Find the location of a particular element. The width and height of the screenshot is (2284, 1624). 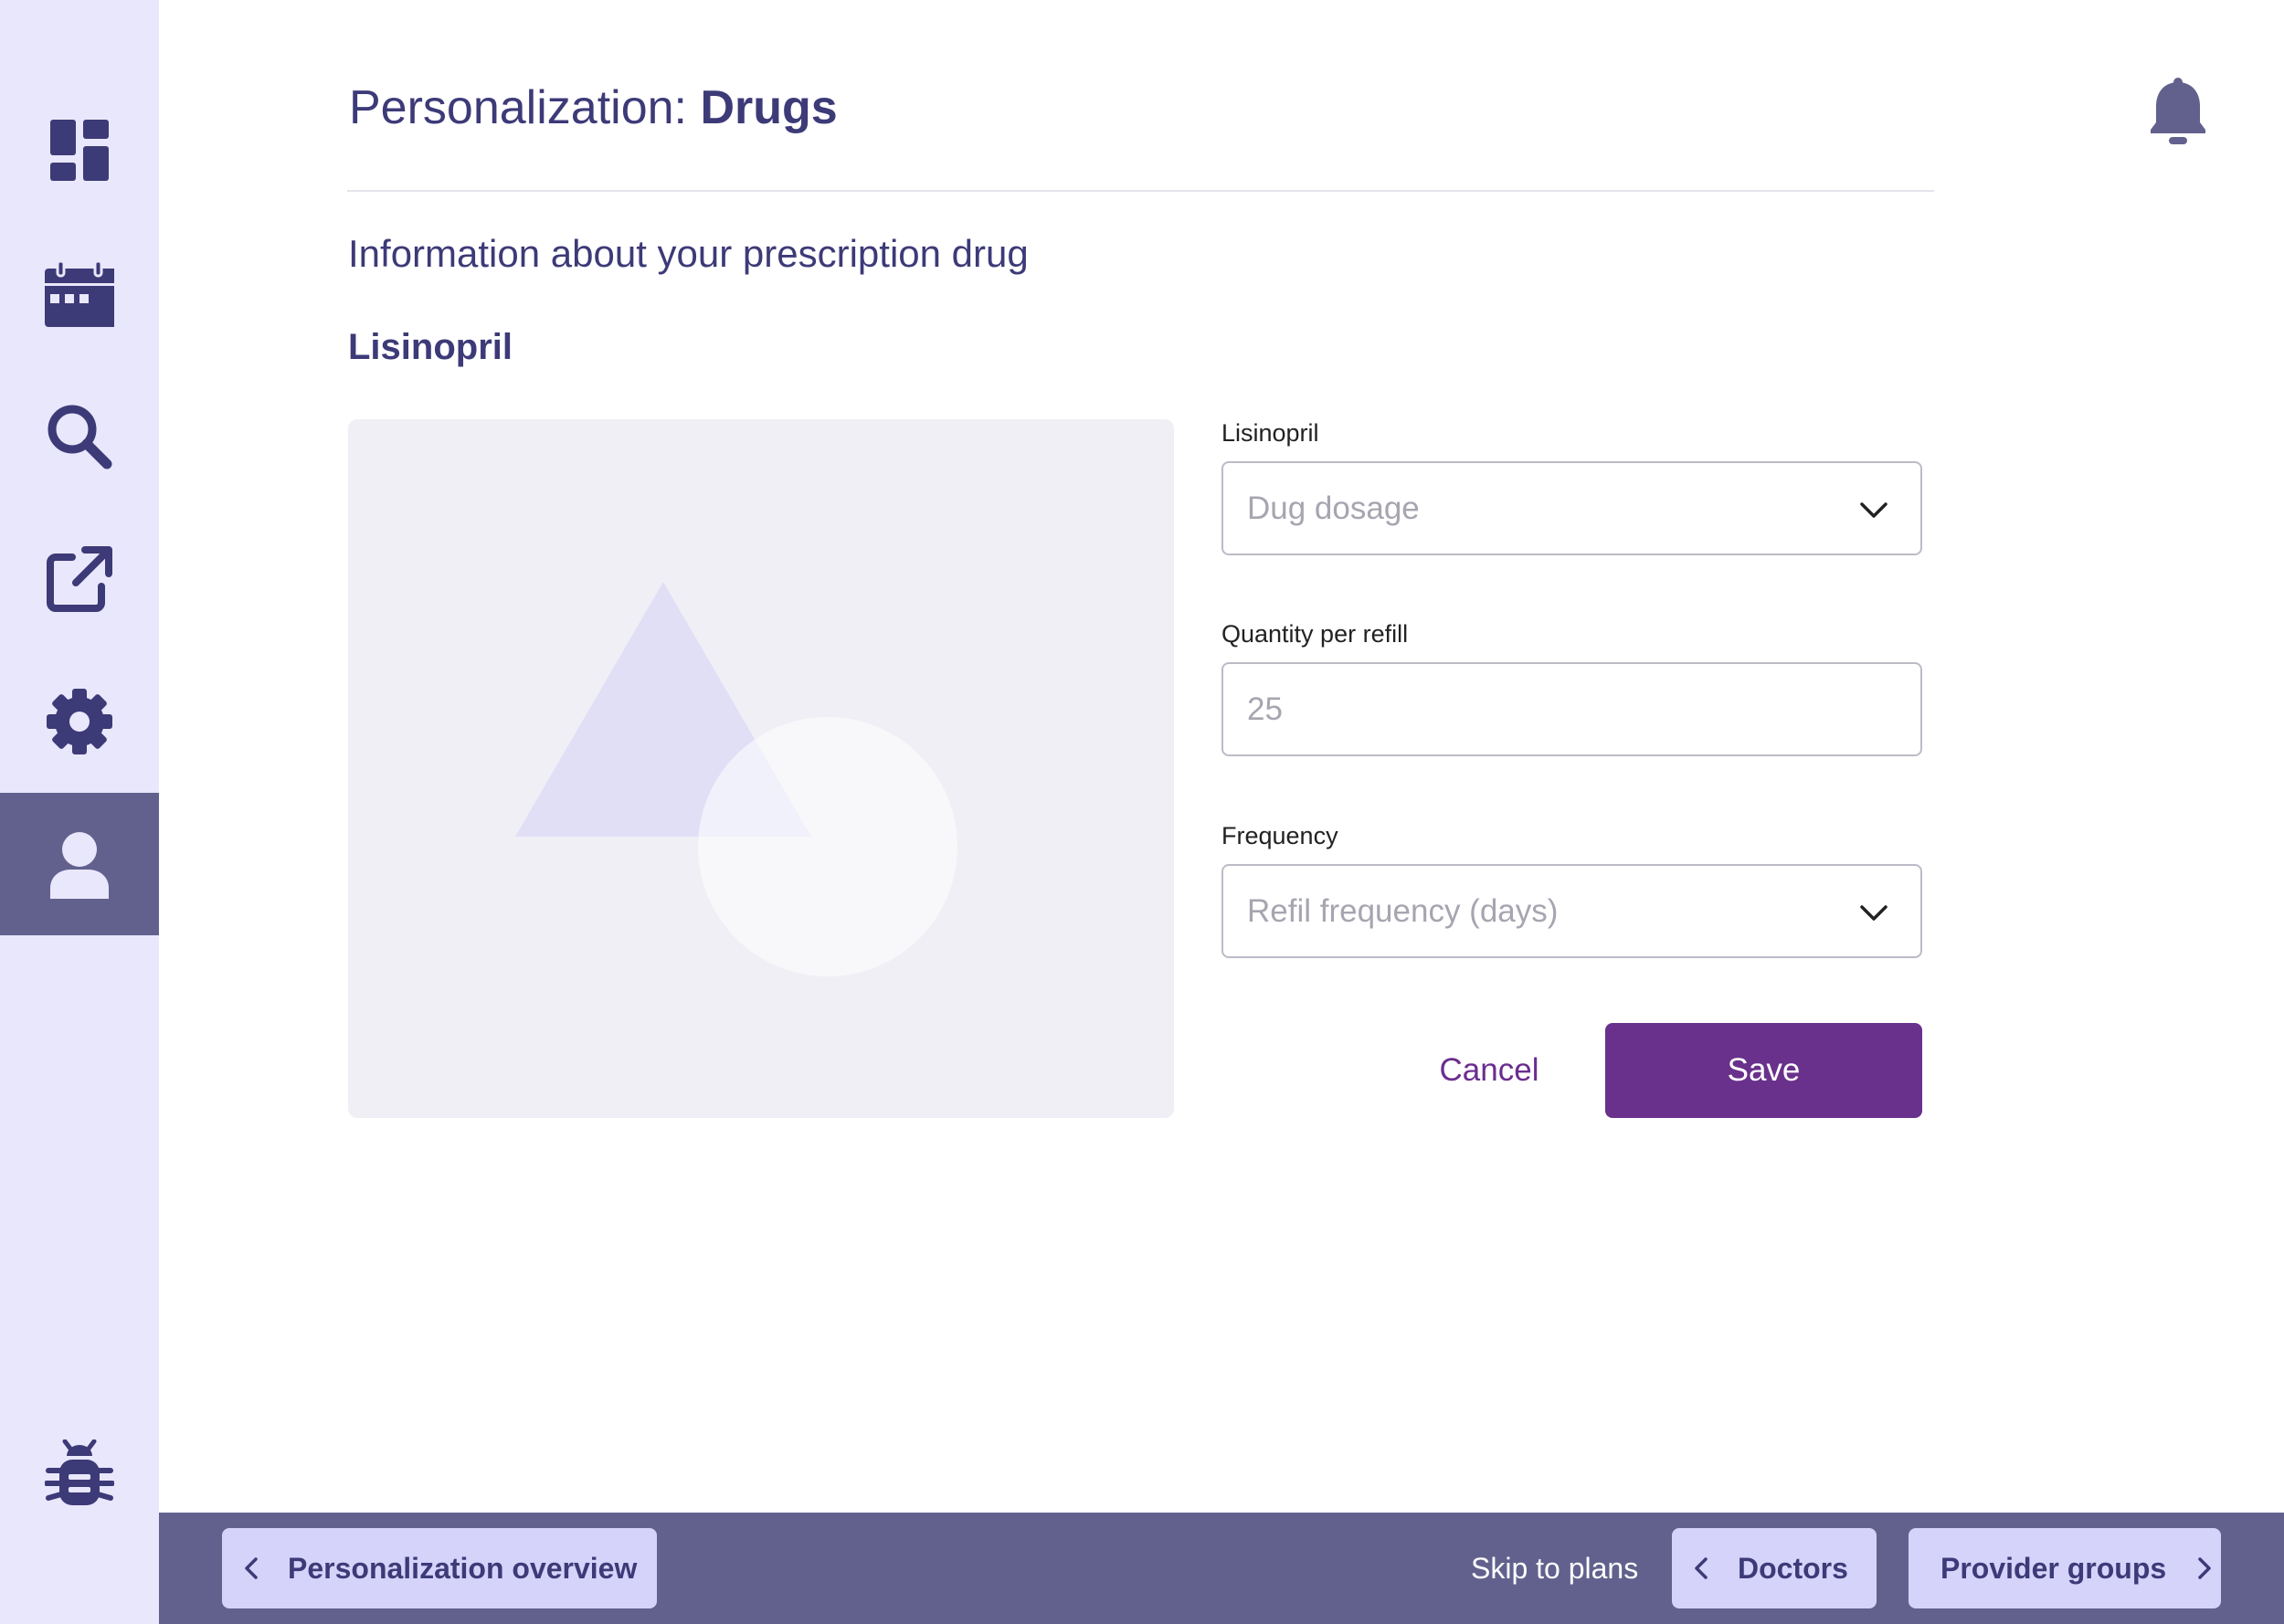

sidebar-item-debug is located at coordinates (79, 1474).